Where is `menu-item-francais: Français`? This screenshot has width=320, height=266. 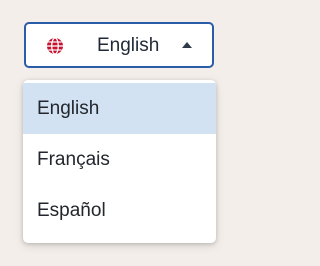
menu-item-francais: Français is located at coordinates (119, 159).